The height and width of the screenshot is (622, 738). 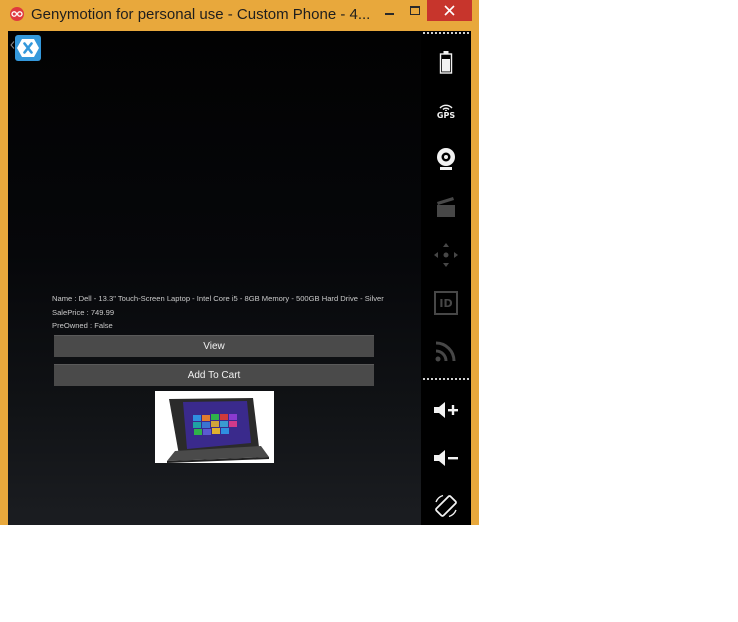 I want to click on view-button: View, so click(x=214, y=346).